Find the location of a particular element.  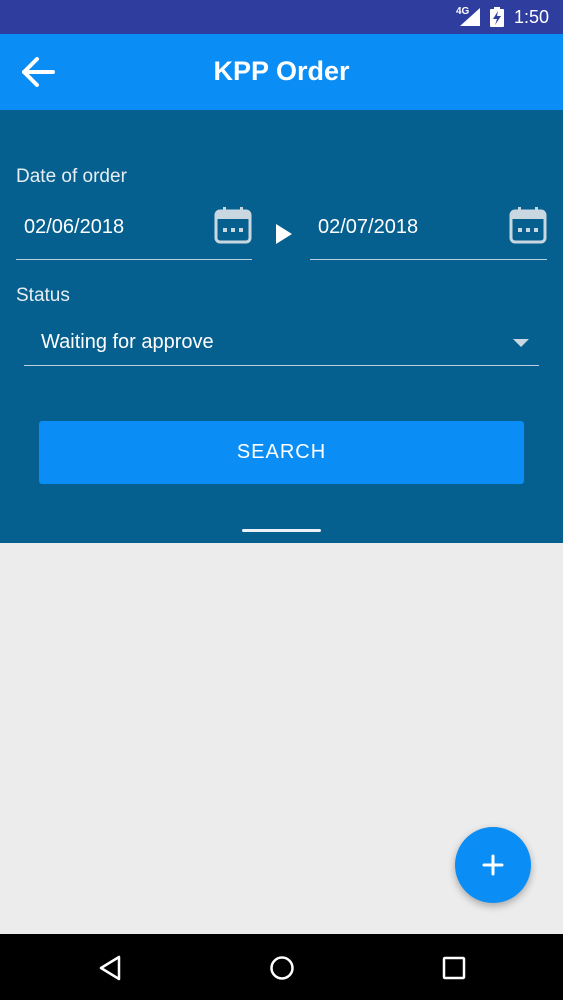

dropdown-caret-icon is located at coordinates (521, 343).